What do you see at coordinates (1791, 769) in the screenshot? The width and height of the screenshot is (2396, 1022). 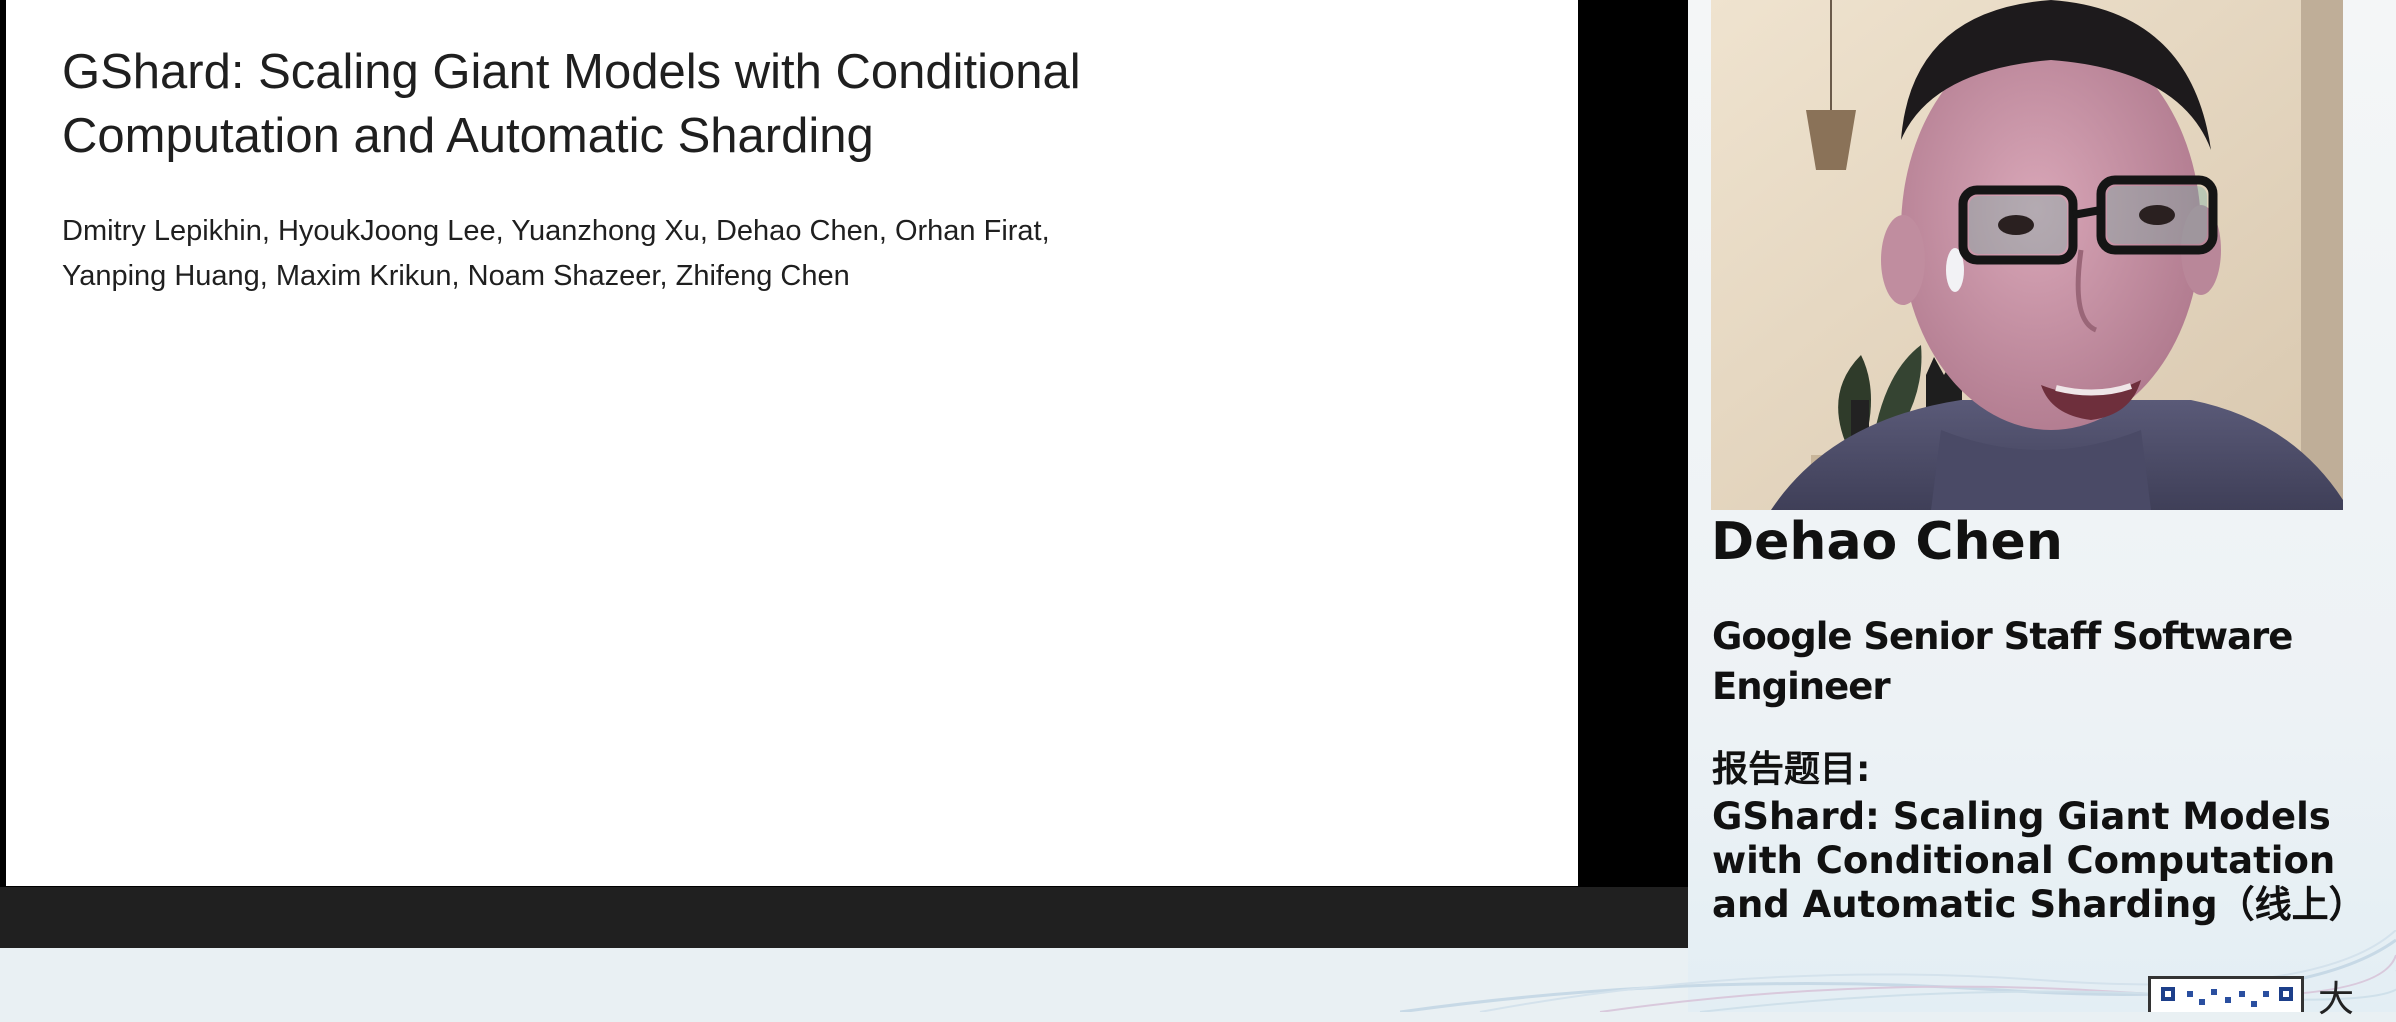 I see `topic-label: 报告题目:` at bounding box center [1791, 769].